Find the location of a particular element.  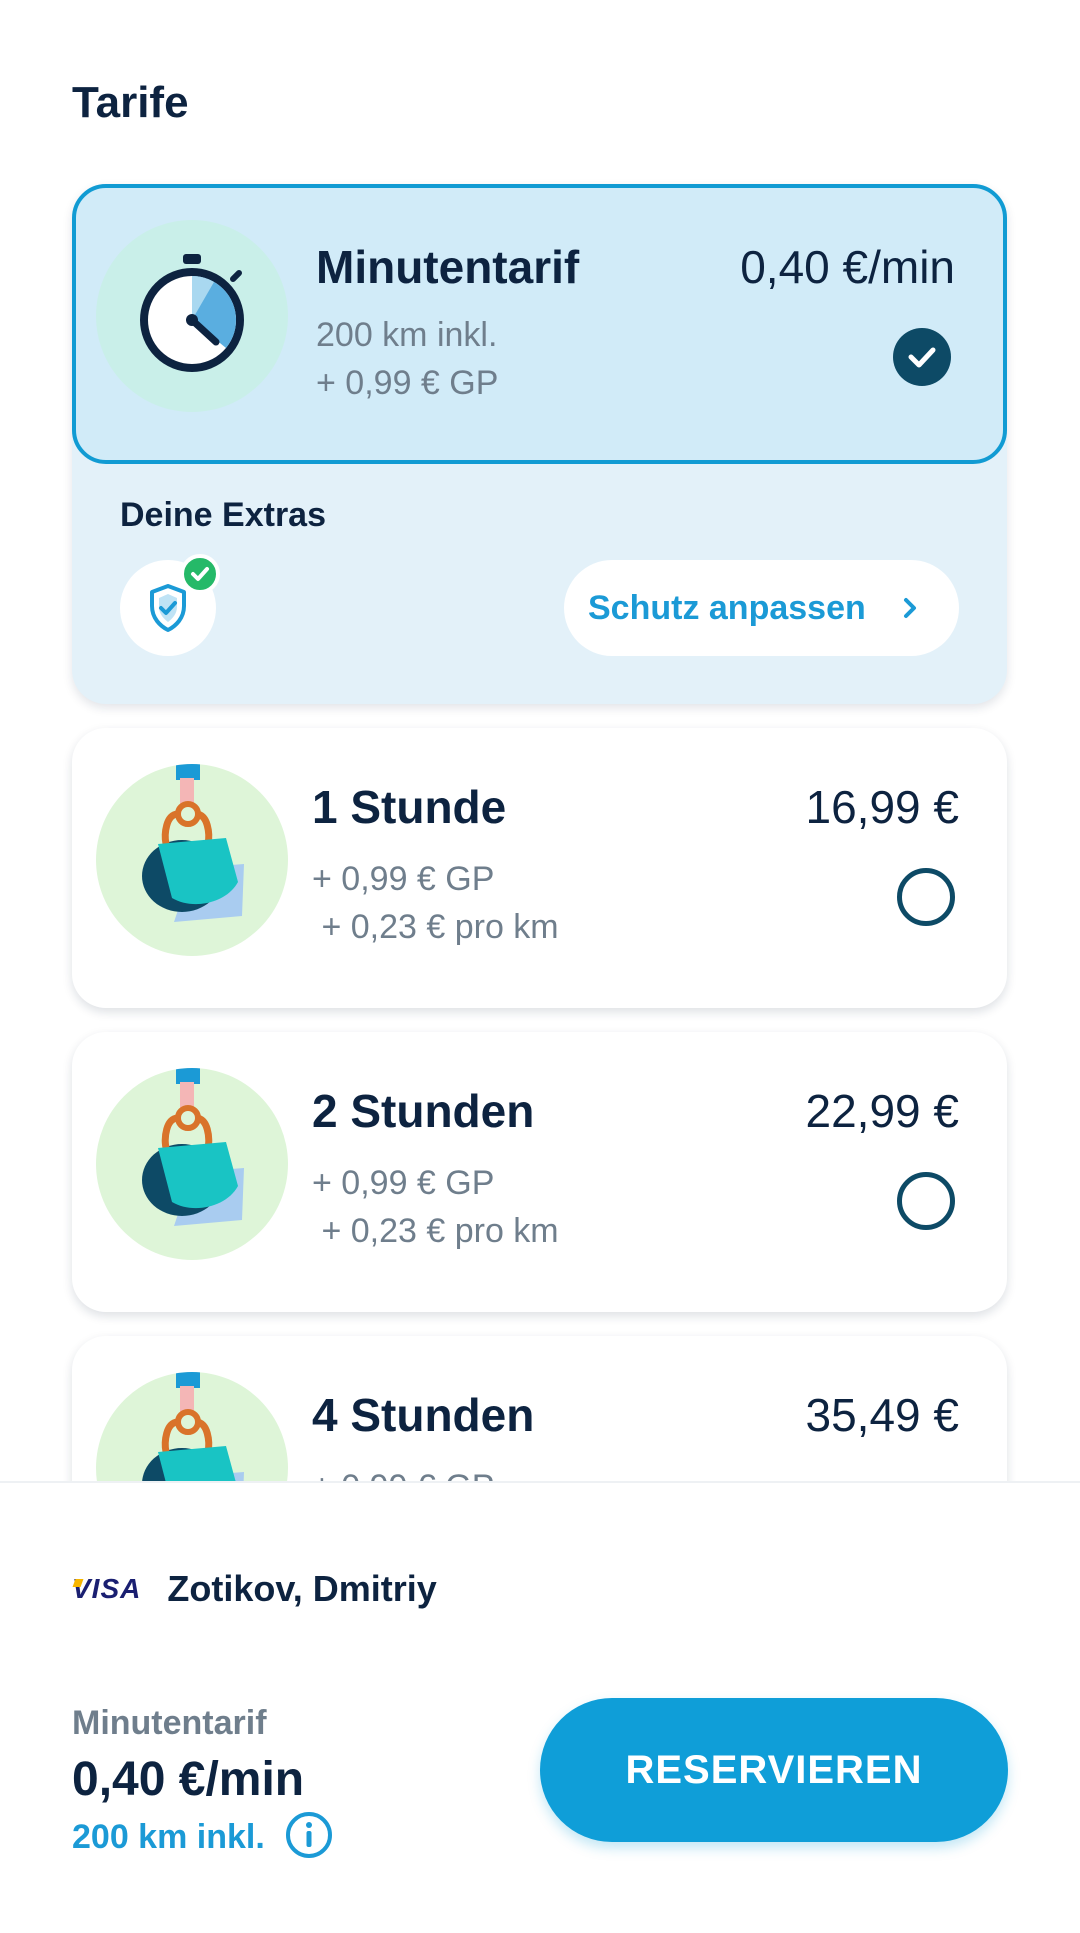

page-title: Tarife is located at coordinates (130, 102).